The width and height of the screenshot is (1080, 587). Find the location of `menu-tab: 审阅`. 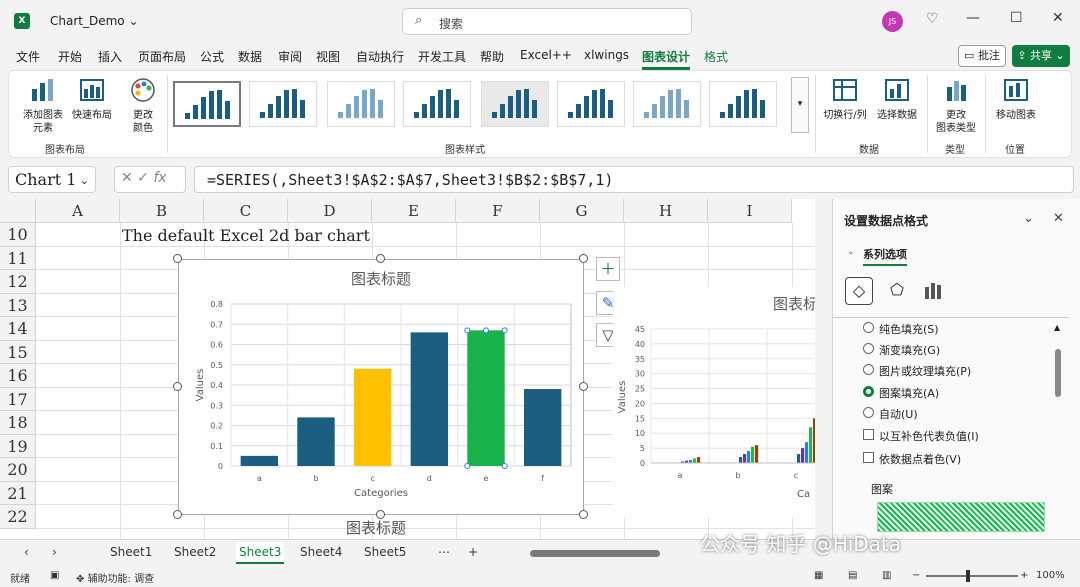

menu-tab: 审阅 is located at coordinates (290, 56).